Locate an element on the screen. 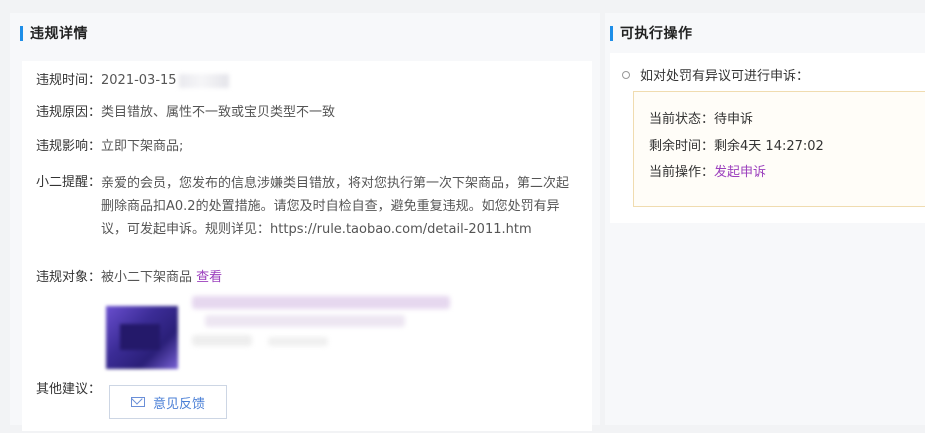 Image resolution: width=925 pixels, height=433 pixels. violation-reason-label: 违规原因： is located at coordinates (69, 112).